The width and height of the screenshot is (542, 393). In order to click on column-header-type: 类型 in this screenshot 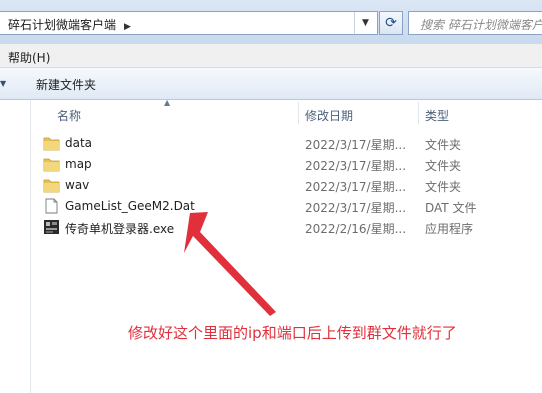, I will do `click(437, 115)`.